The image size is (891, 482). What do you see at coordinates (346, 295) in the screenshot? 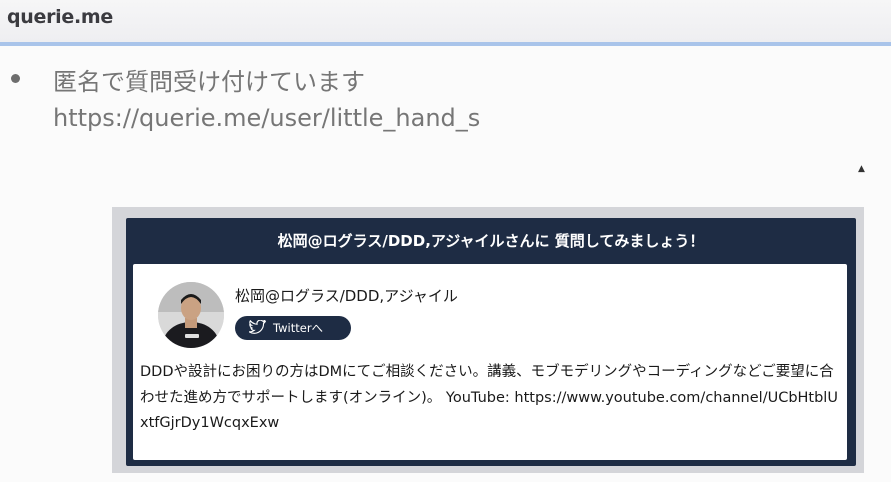
I see `user-name: 松岡@ログラス/DDD,アジャイル` at bounding box center [346, 295].